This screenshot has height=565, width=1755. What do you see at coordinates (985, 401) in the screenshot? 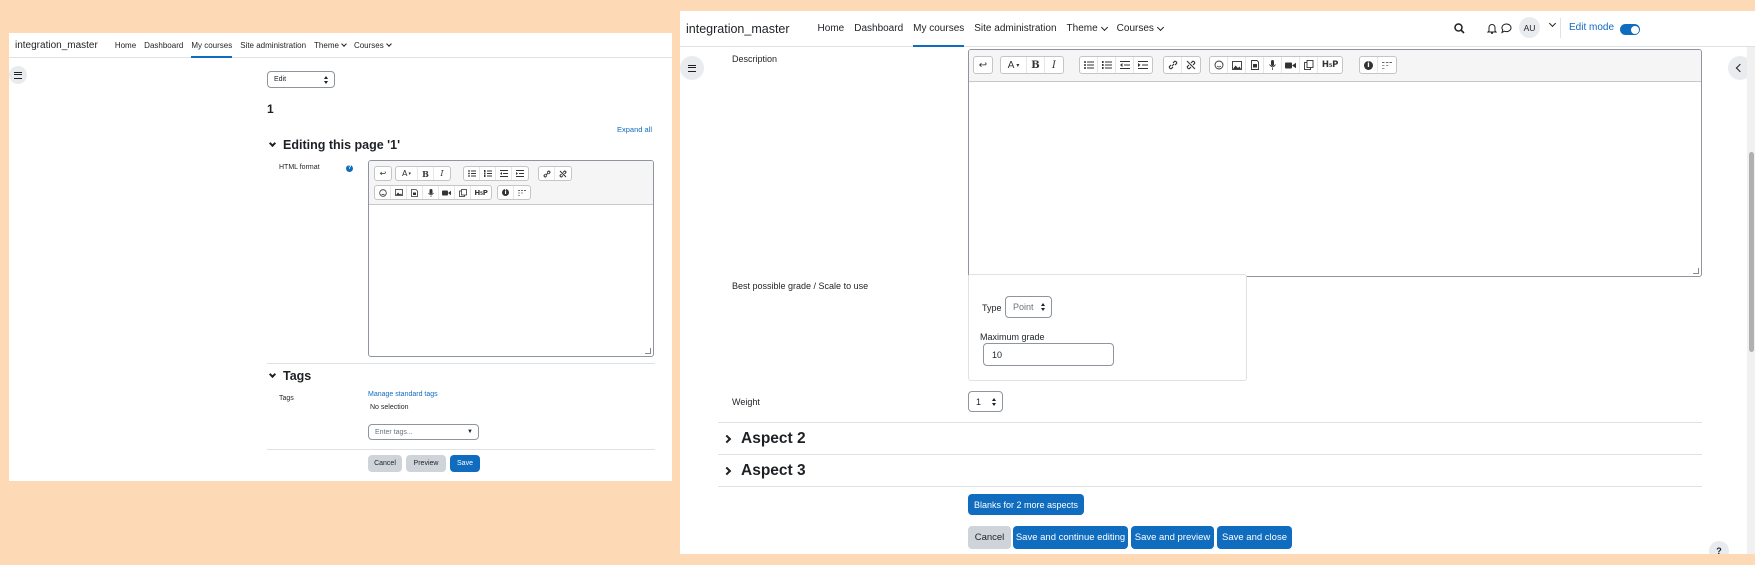
I see `weight-select: 1` at bounding box center [985, 401].